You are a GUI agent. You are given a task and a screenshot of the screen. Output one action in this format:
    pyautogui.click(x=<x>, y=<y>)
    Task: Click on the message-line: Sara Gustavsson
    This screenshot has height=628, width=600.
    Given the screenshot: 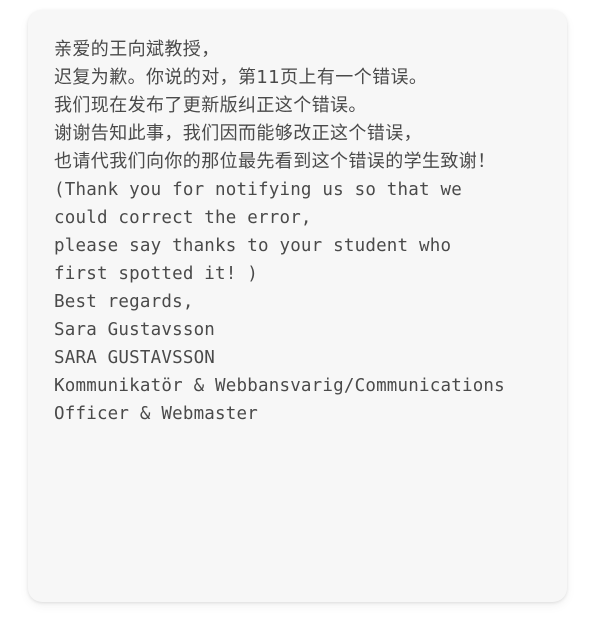 What is the action you would take?
    pyautogui.click(x=135, y=330)
    